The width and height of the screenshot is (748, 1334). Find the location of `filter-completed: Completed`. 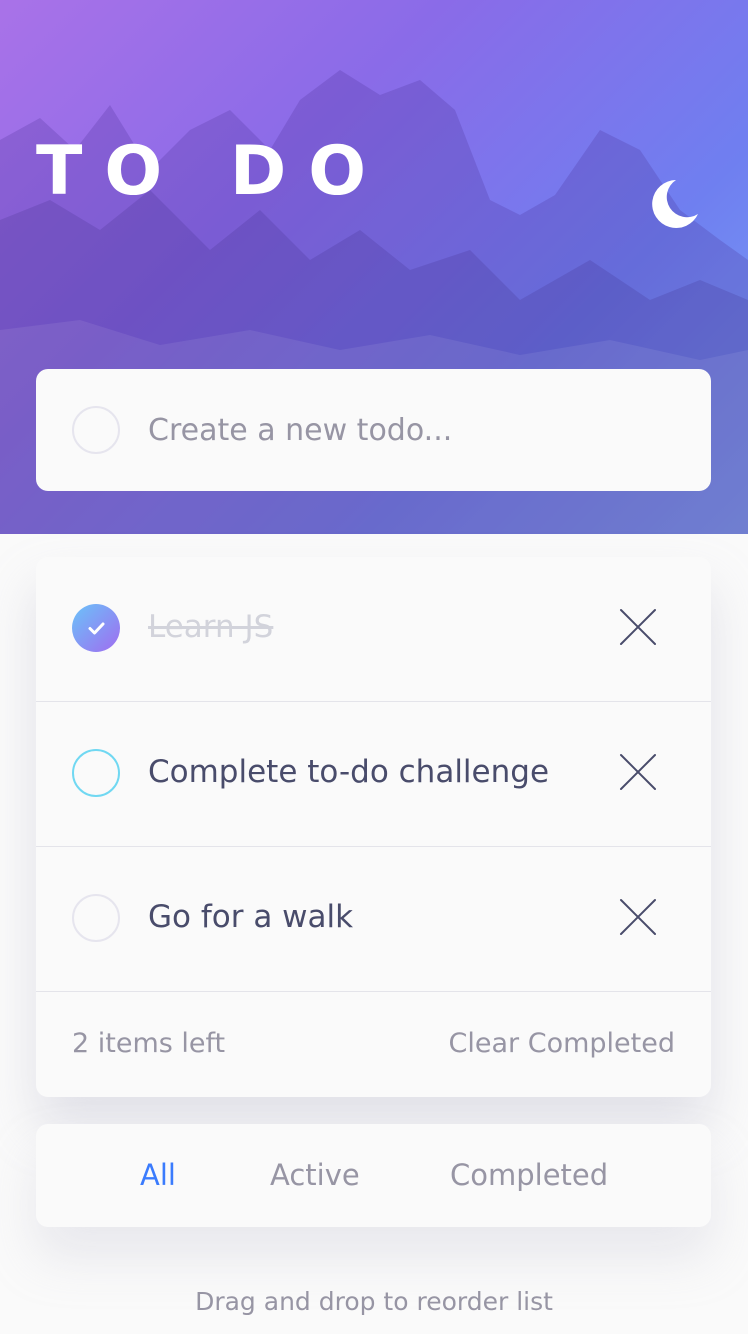

filter-completed: Completed is located at coordinates (529, 1175).